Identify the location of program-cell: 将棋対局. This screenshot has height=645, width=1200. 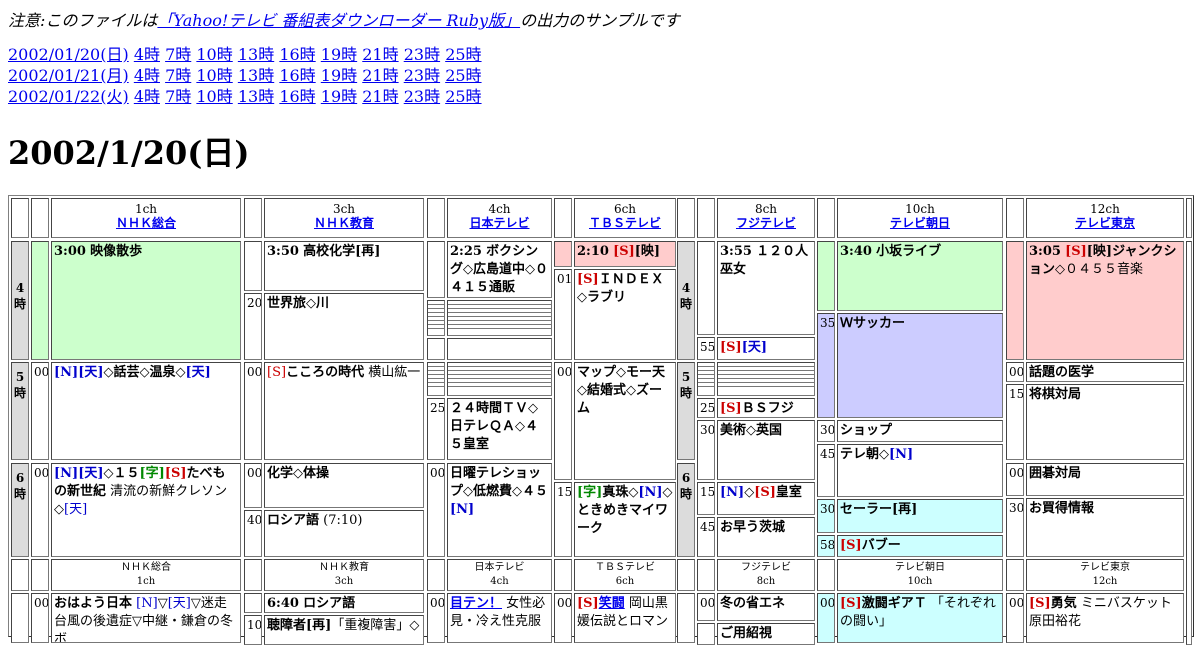
(1105, 422).